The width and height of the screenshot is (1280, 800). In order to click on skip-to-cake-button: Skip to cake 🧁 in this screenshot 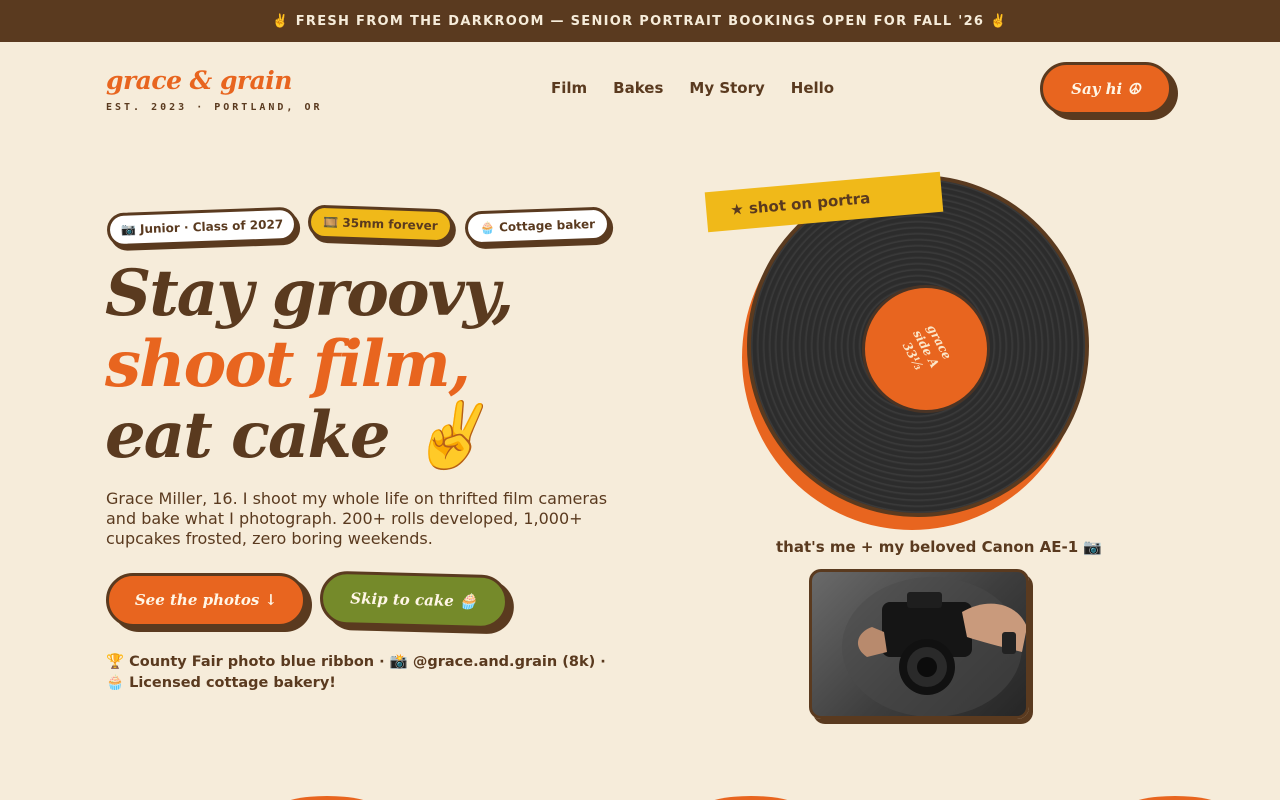, I will do `click(414, 600)`.